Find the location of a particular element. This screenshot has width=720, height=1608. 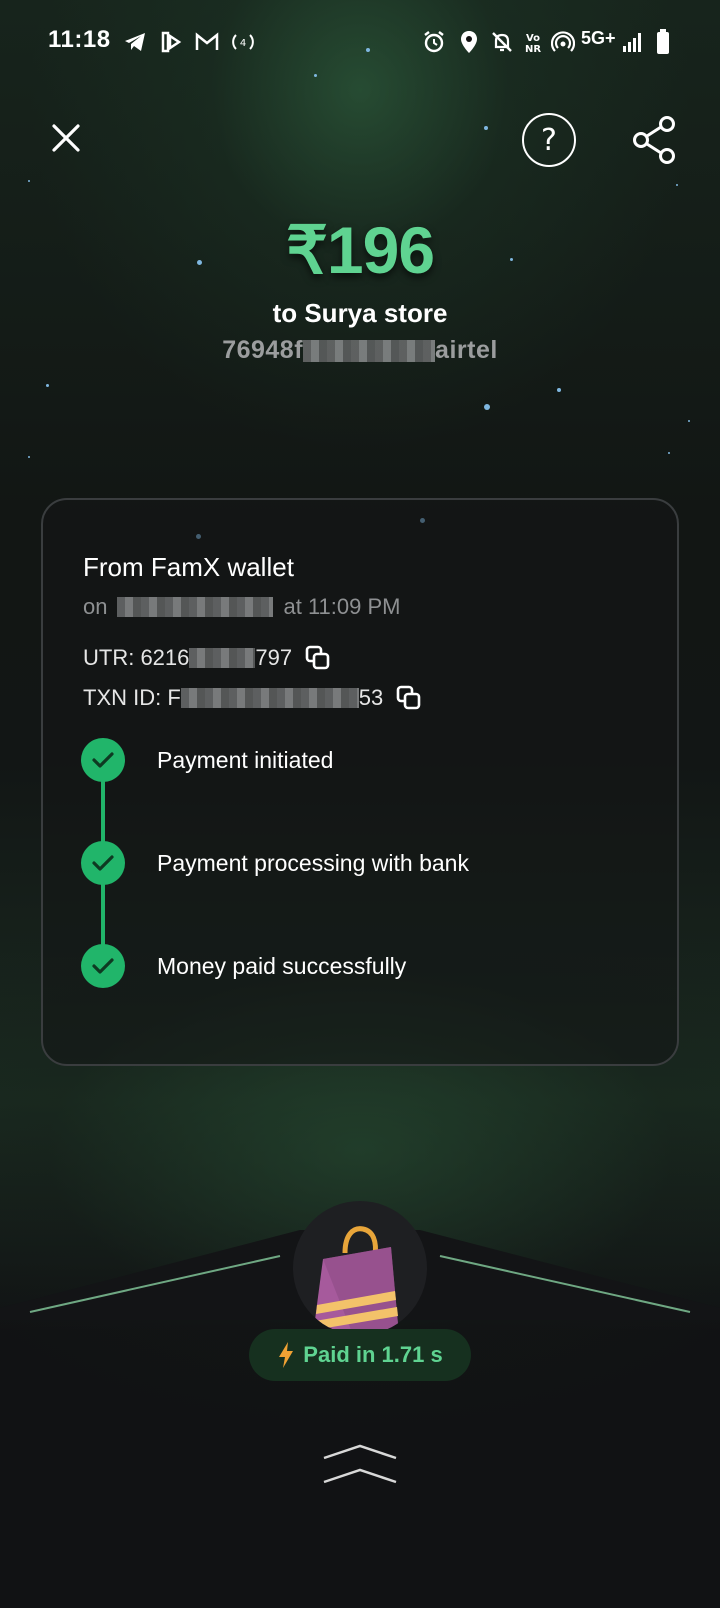

txn-row: TXN ID: F 53 is located at coordinates (253, 698).